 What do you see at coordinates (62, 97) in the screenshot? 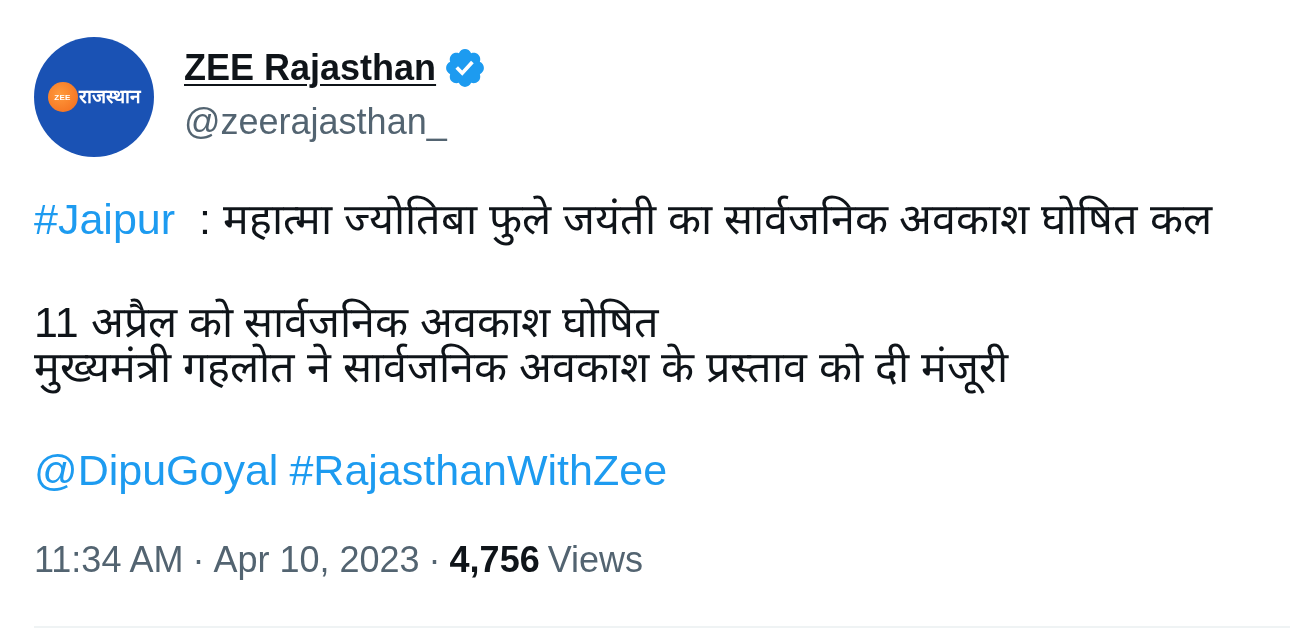
I see `logo-badge: ZEE` at bounding box center [62, 97].